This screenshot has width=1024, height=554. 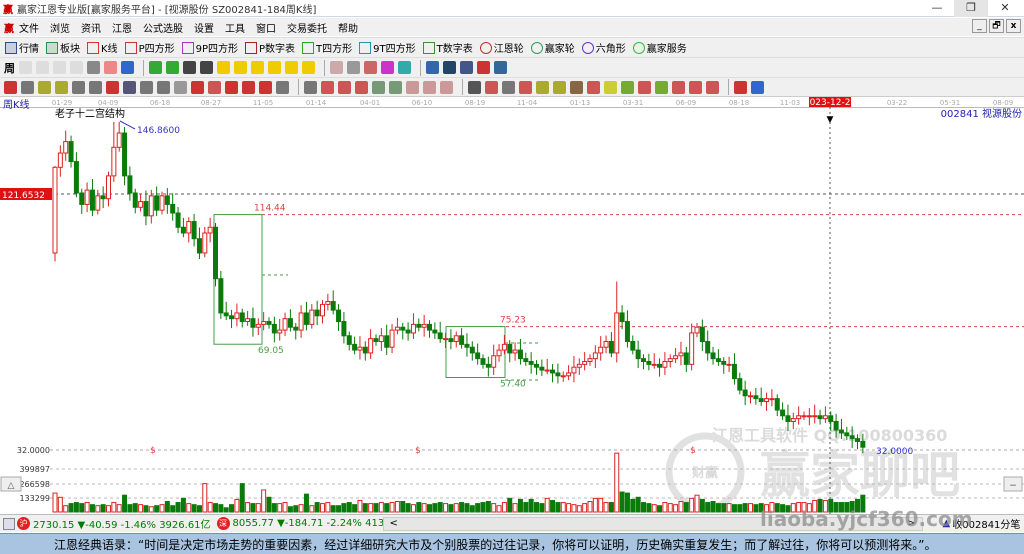 What do you see at coordinates (209, 47) in the screenshot?
I see `toolbar-button-4: 9P四方形` at bounding box center [209, 47].